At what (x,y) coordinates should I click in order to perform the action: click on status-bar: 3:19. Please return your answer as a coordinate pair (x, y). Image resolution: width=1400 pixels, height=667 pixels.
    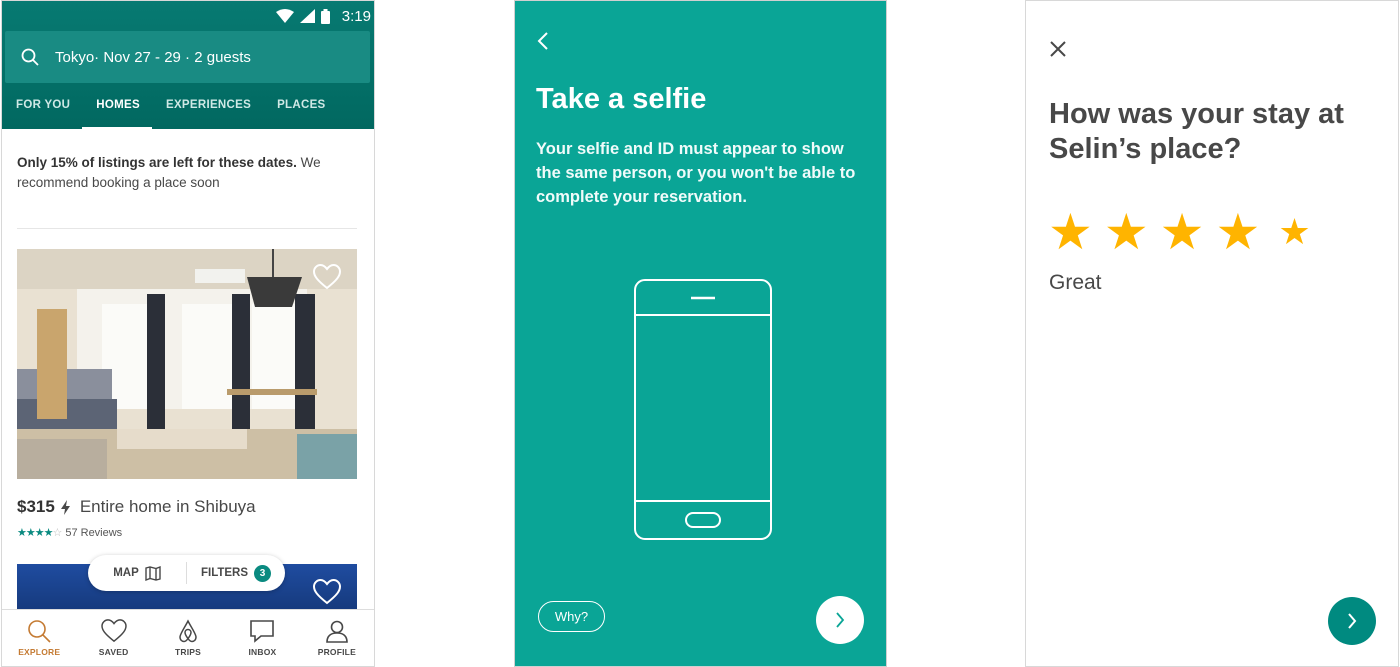
    Looking at the image, I should click on (324, 16).